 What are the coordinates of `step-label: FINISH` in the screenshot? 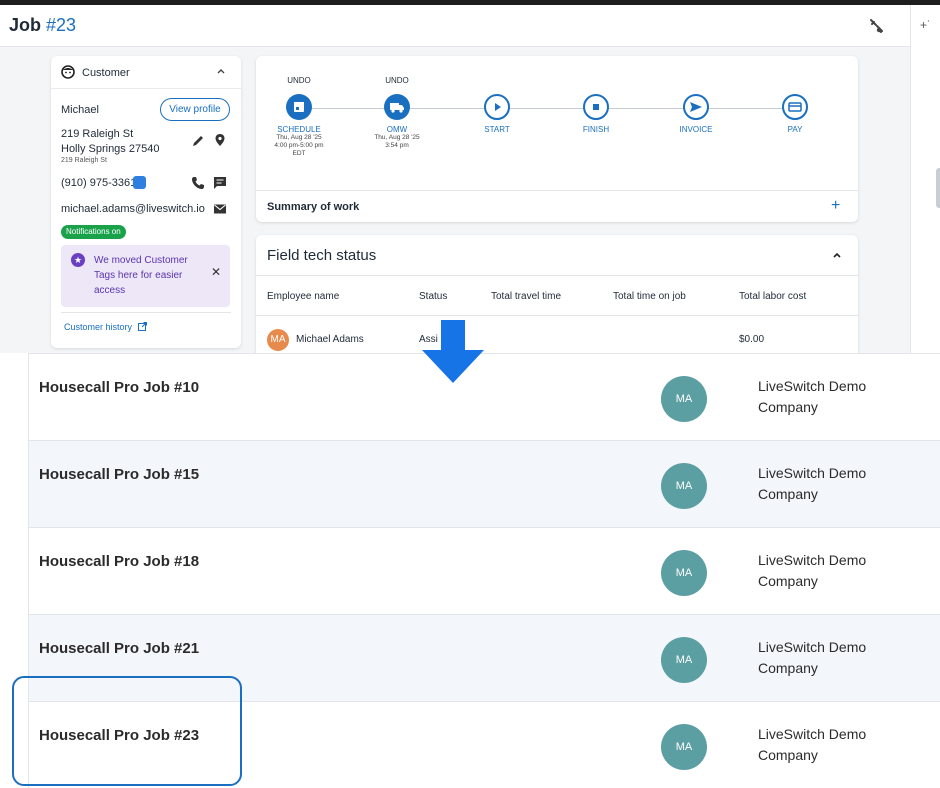 It's located at (596, 129).